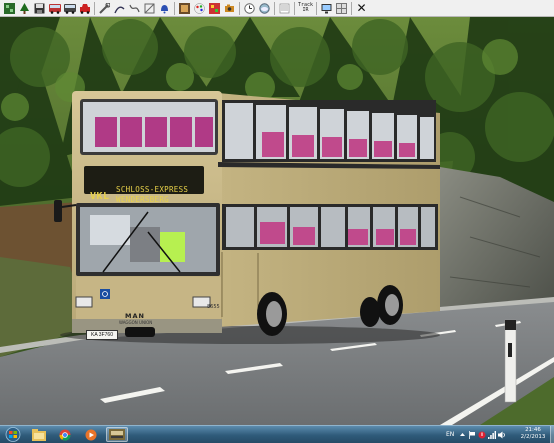 This screenshot has width=554, height=443. Describe the element at coordinates (91, 434) in the screenshot. I see `media-player-icon` at that location.